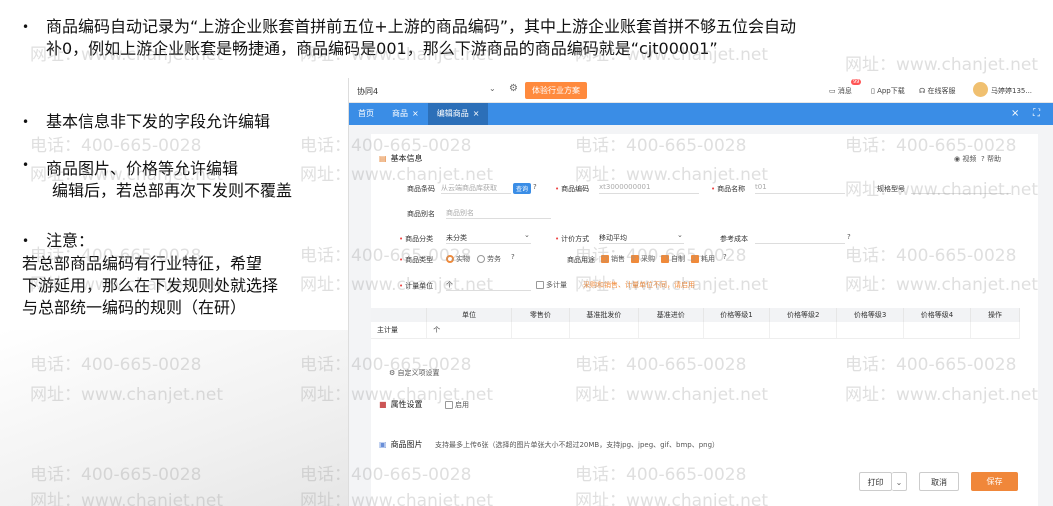  Describe the element at coordinates (556, 285) in the screenshot. I see `multi-unit-label: 多计量` at that location.